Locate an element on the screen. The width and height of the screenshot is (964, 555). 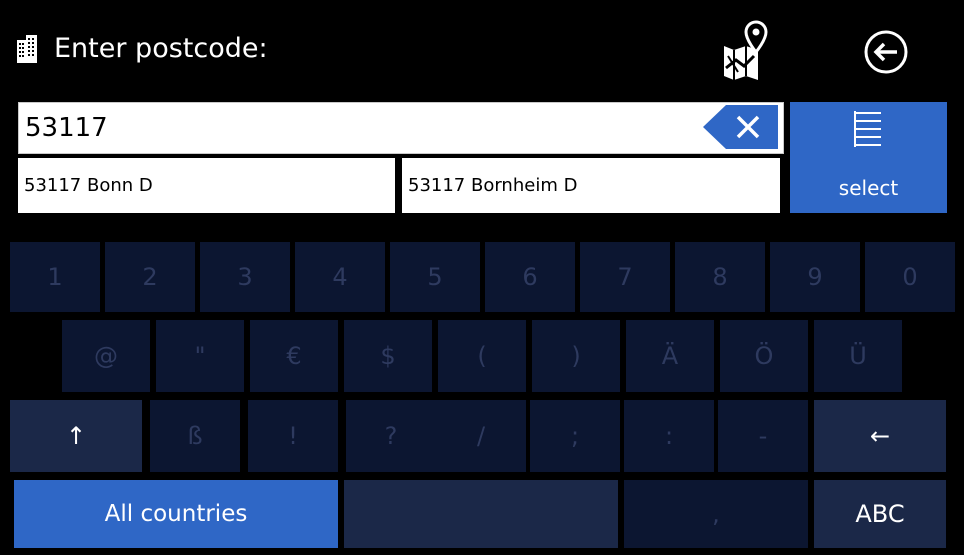
key-dollar: $ is located at coordinates (388, 356).